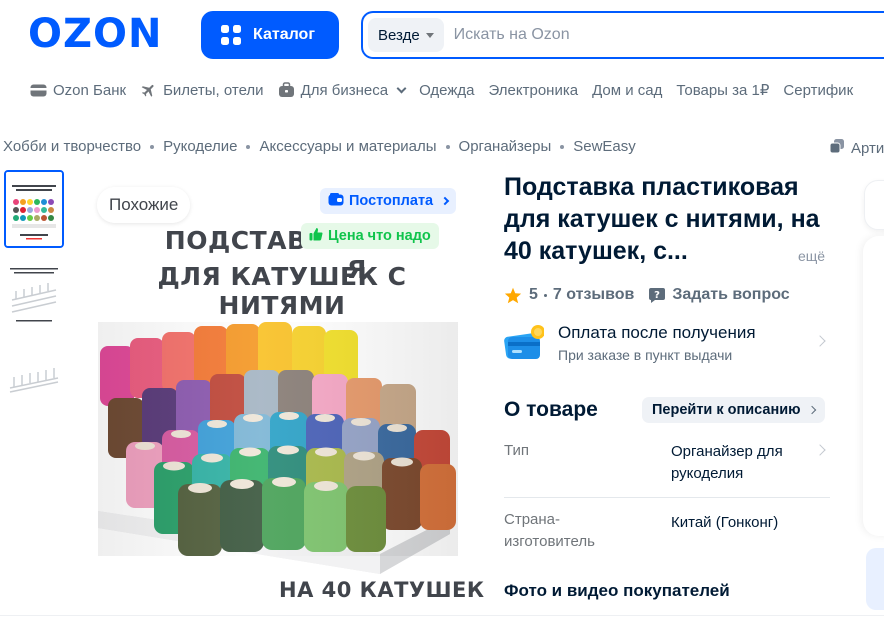 The width and height of the screenshot is (884, 619). I want to click on catalog-button: Каталог, so click(270, 35).